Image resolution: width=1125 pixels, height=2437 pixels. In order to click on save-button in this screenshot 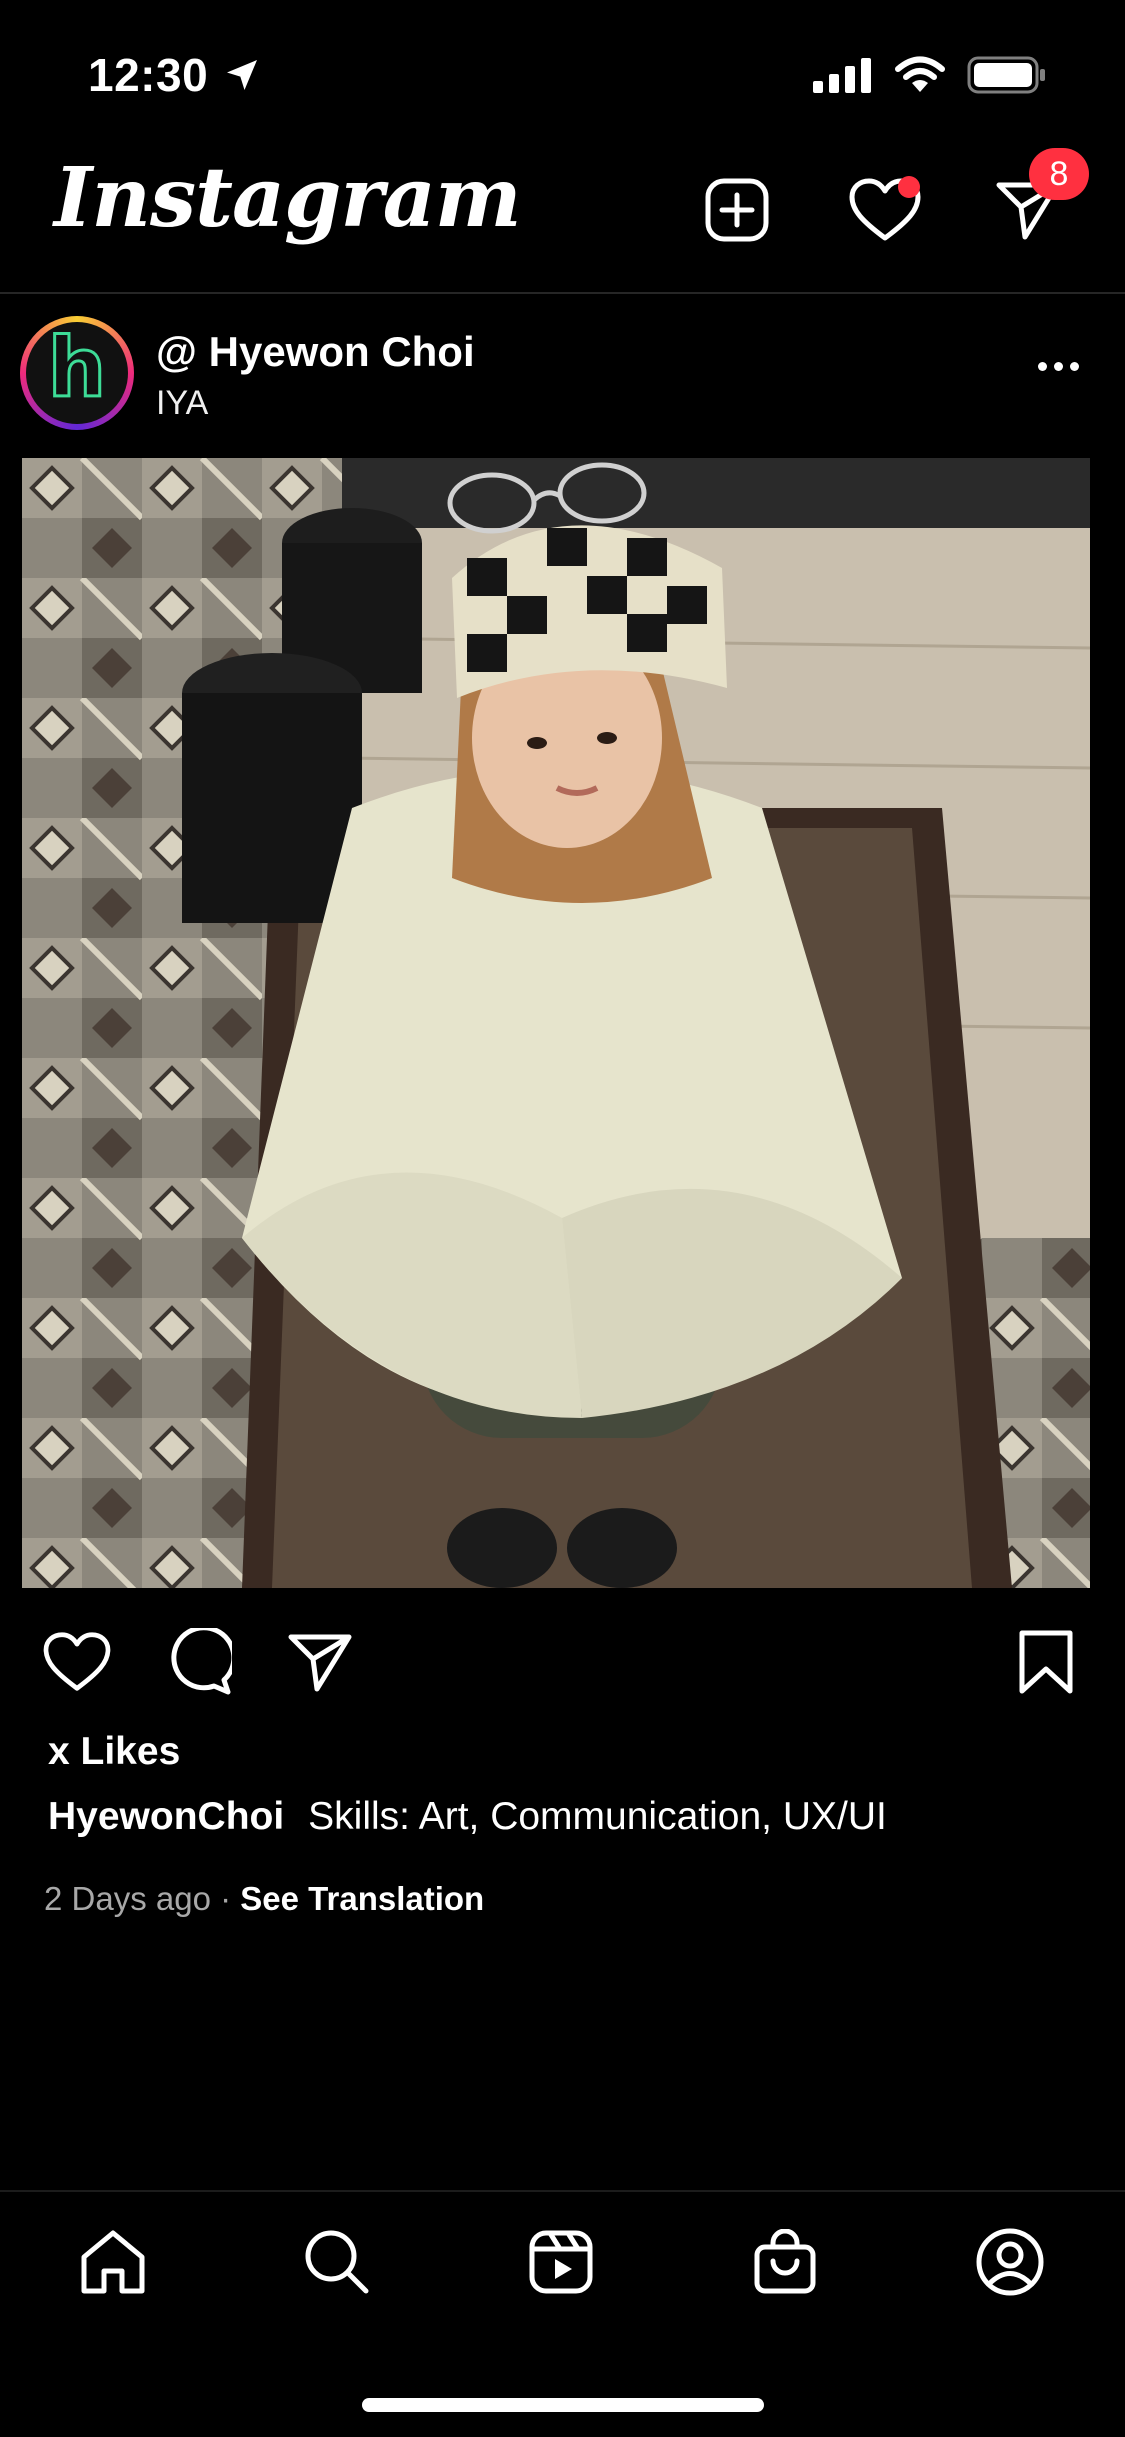, I will do `click(1046, 1662)`.